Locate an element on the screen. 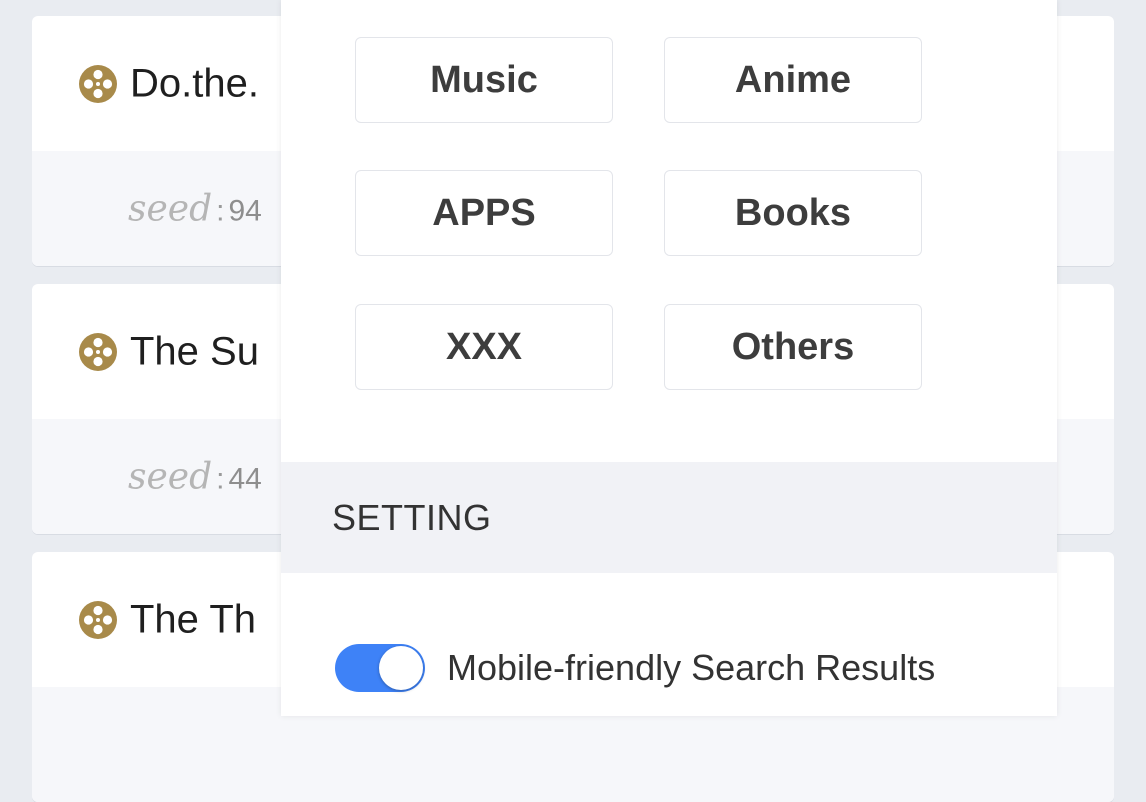 Image resolution: width=1146 pixels, height=802 pixels. result-title: The Th is located at coordinates (193, 619).